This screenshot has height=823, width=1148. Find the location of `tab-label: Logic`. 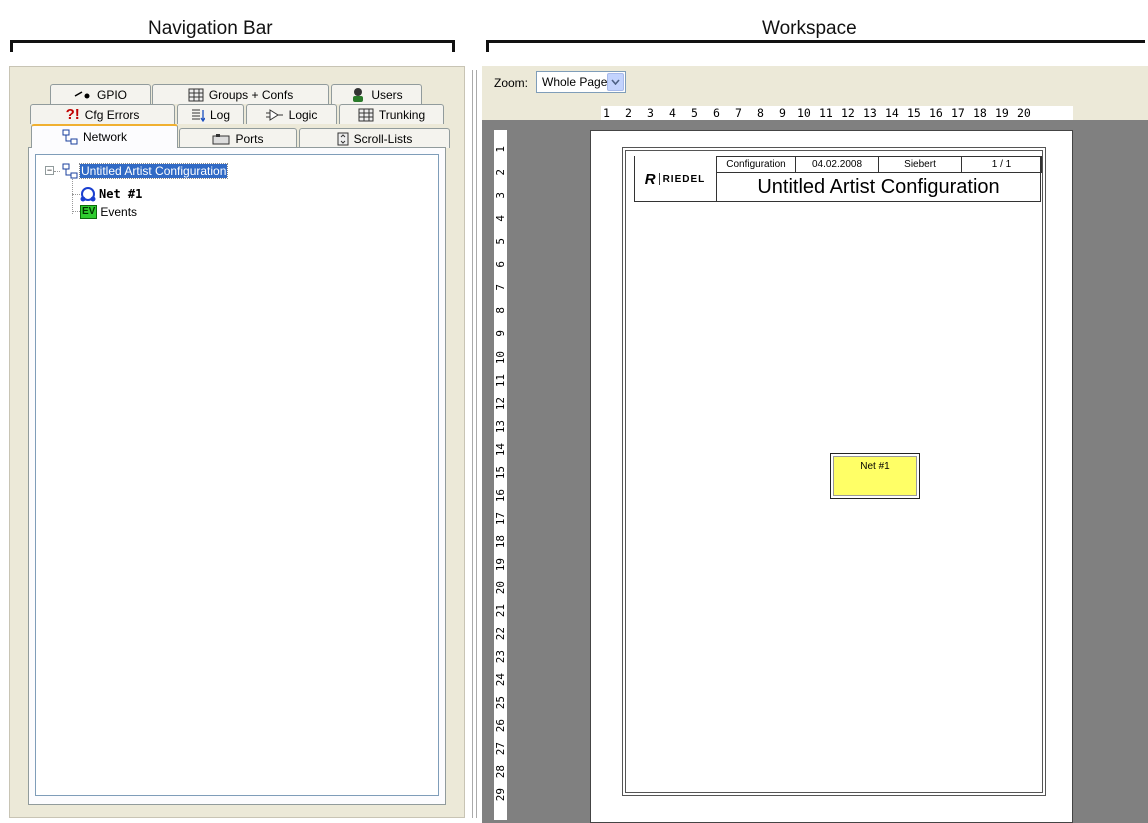

tab-label: Logic is located at coordinates (303, 114).